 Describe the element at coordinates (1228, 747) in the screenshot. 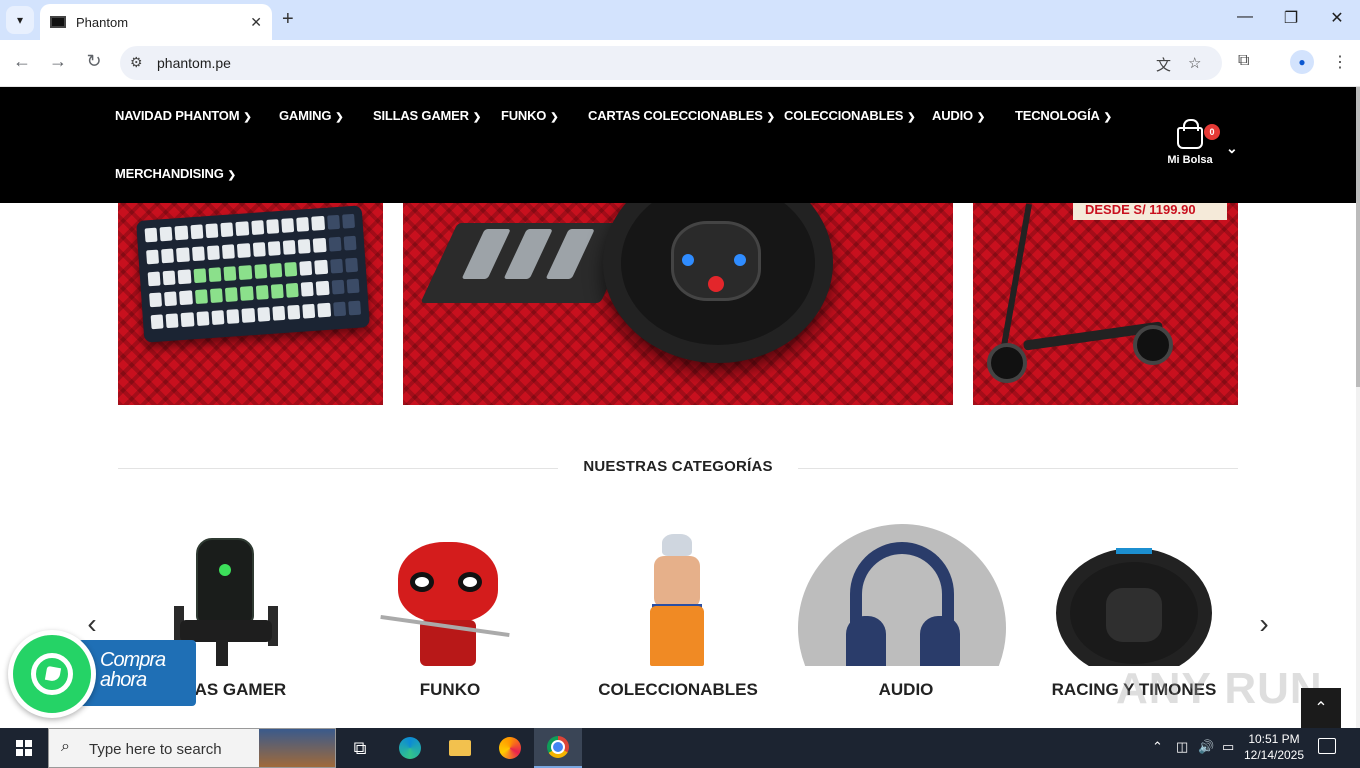

I see `network-icon: ▭` at that location.